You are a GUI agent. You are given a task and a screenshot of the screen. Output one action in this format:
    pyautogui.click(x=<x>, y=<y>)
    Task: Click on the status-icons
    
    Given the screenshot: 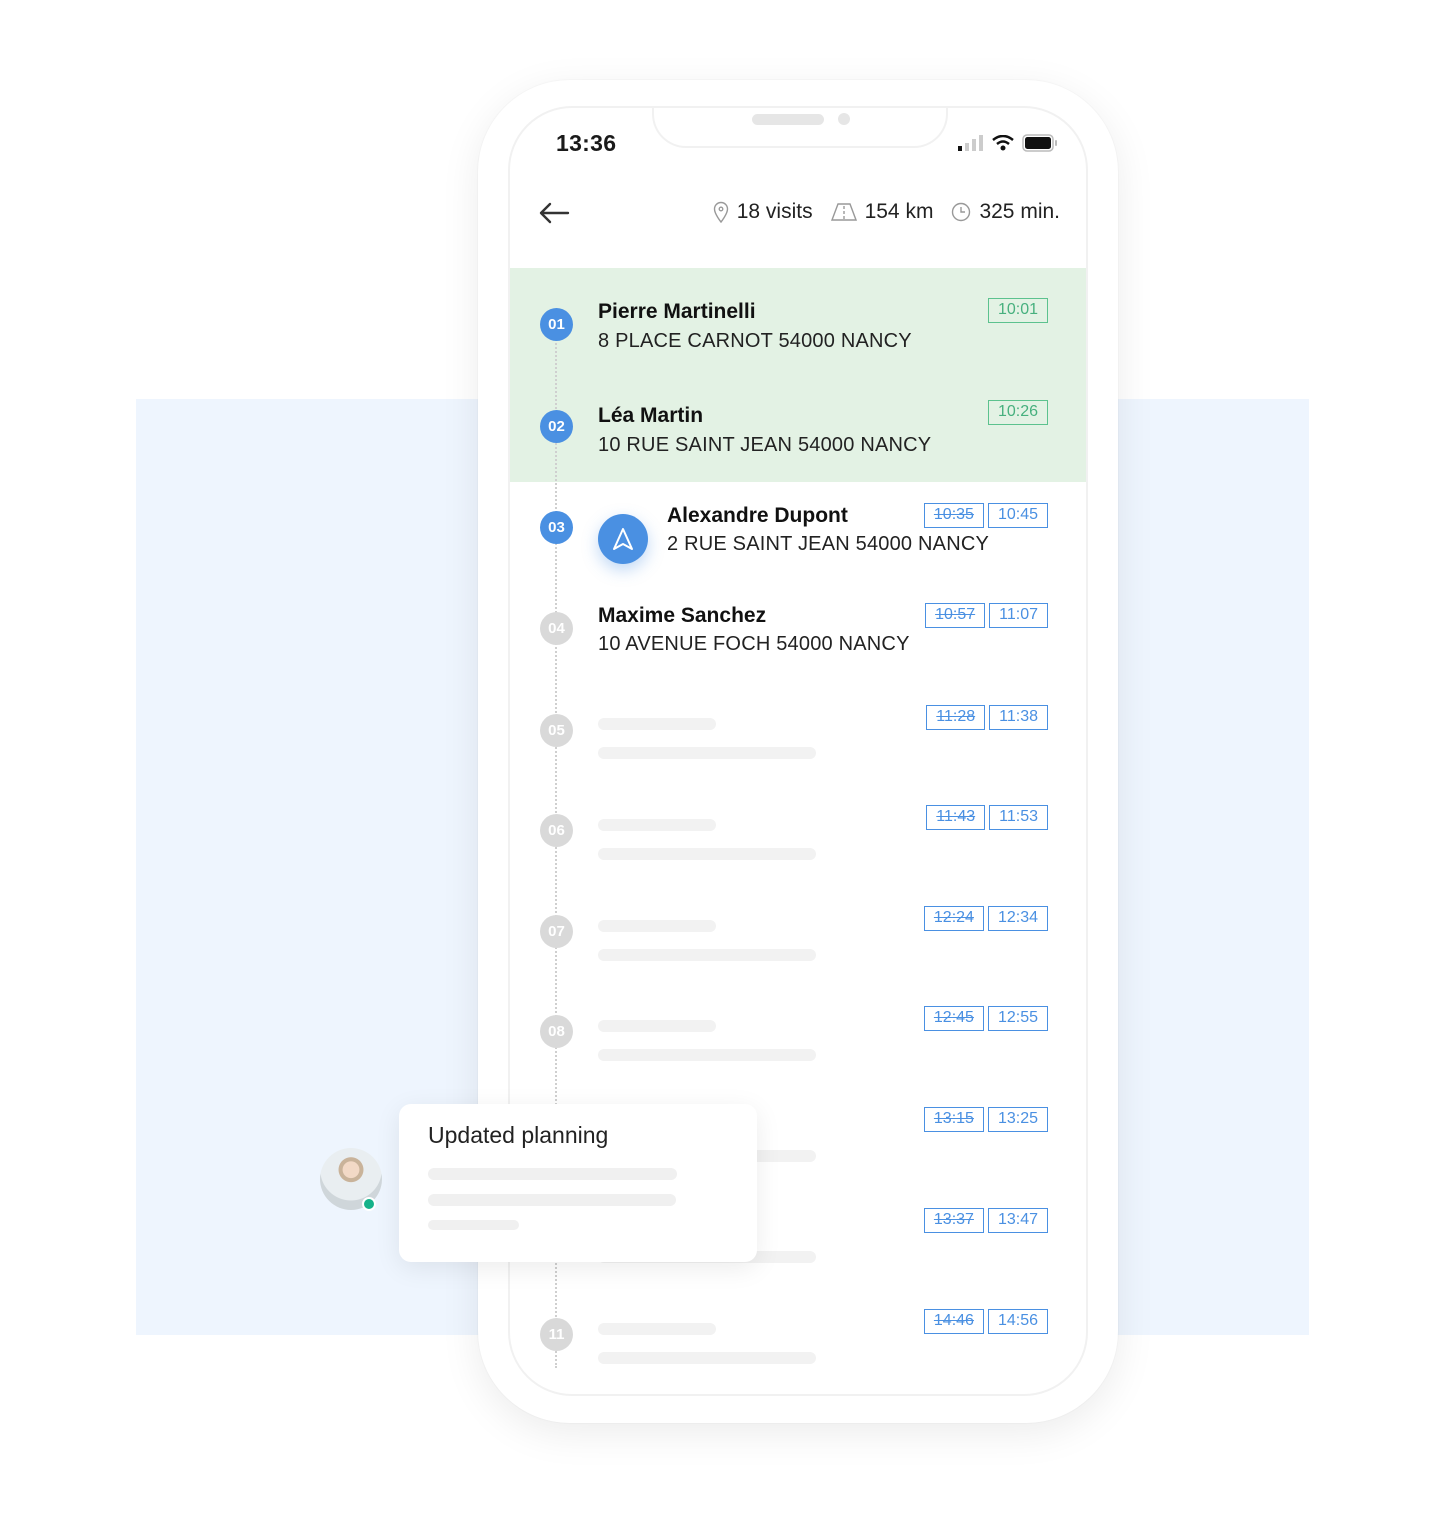 What is the action you would take?
    pyautogui.click(x=1008, y=143)
    